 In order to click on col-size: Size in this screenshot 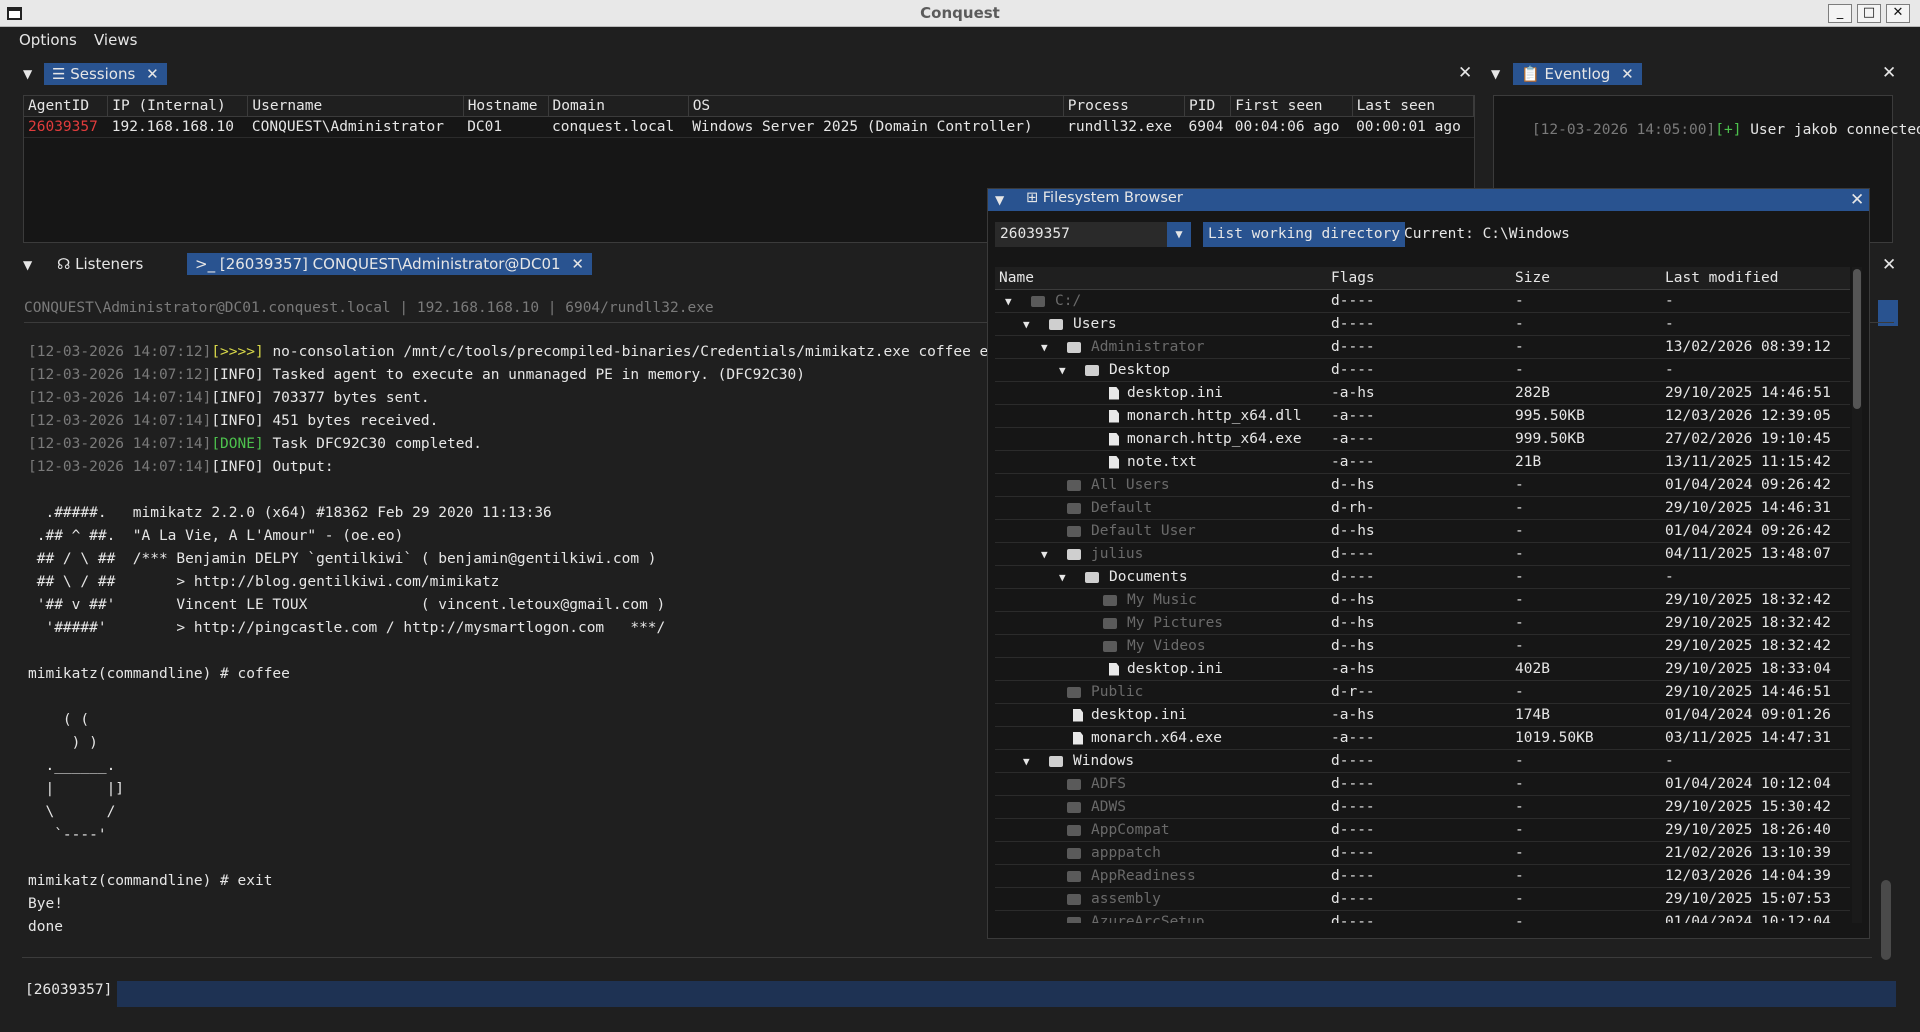, I will do `click(1532, 278)`.